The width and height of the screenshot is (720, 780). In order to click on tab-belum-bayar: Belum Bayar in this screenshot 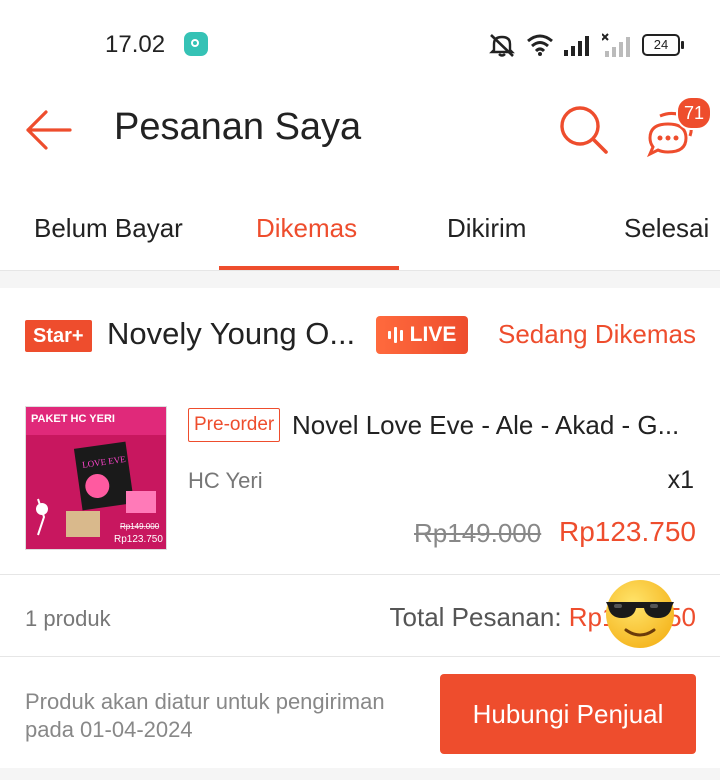, I will do `click(108, 225)`.